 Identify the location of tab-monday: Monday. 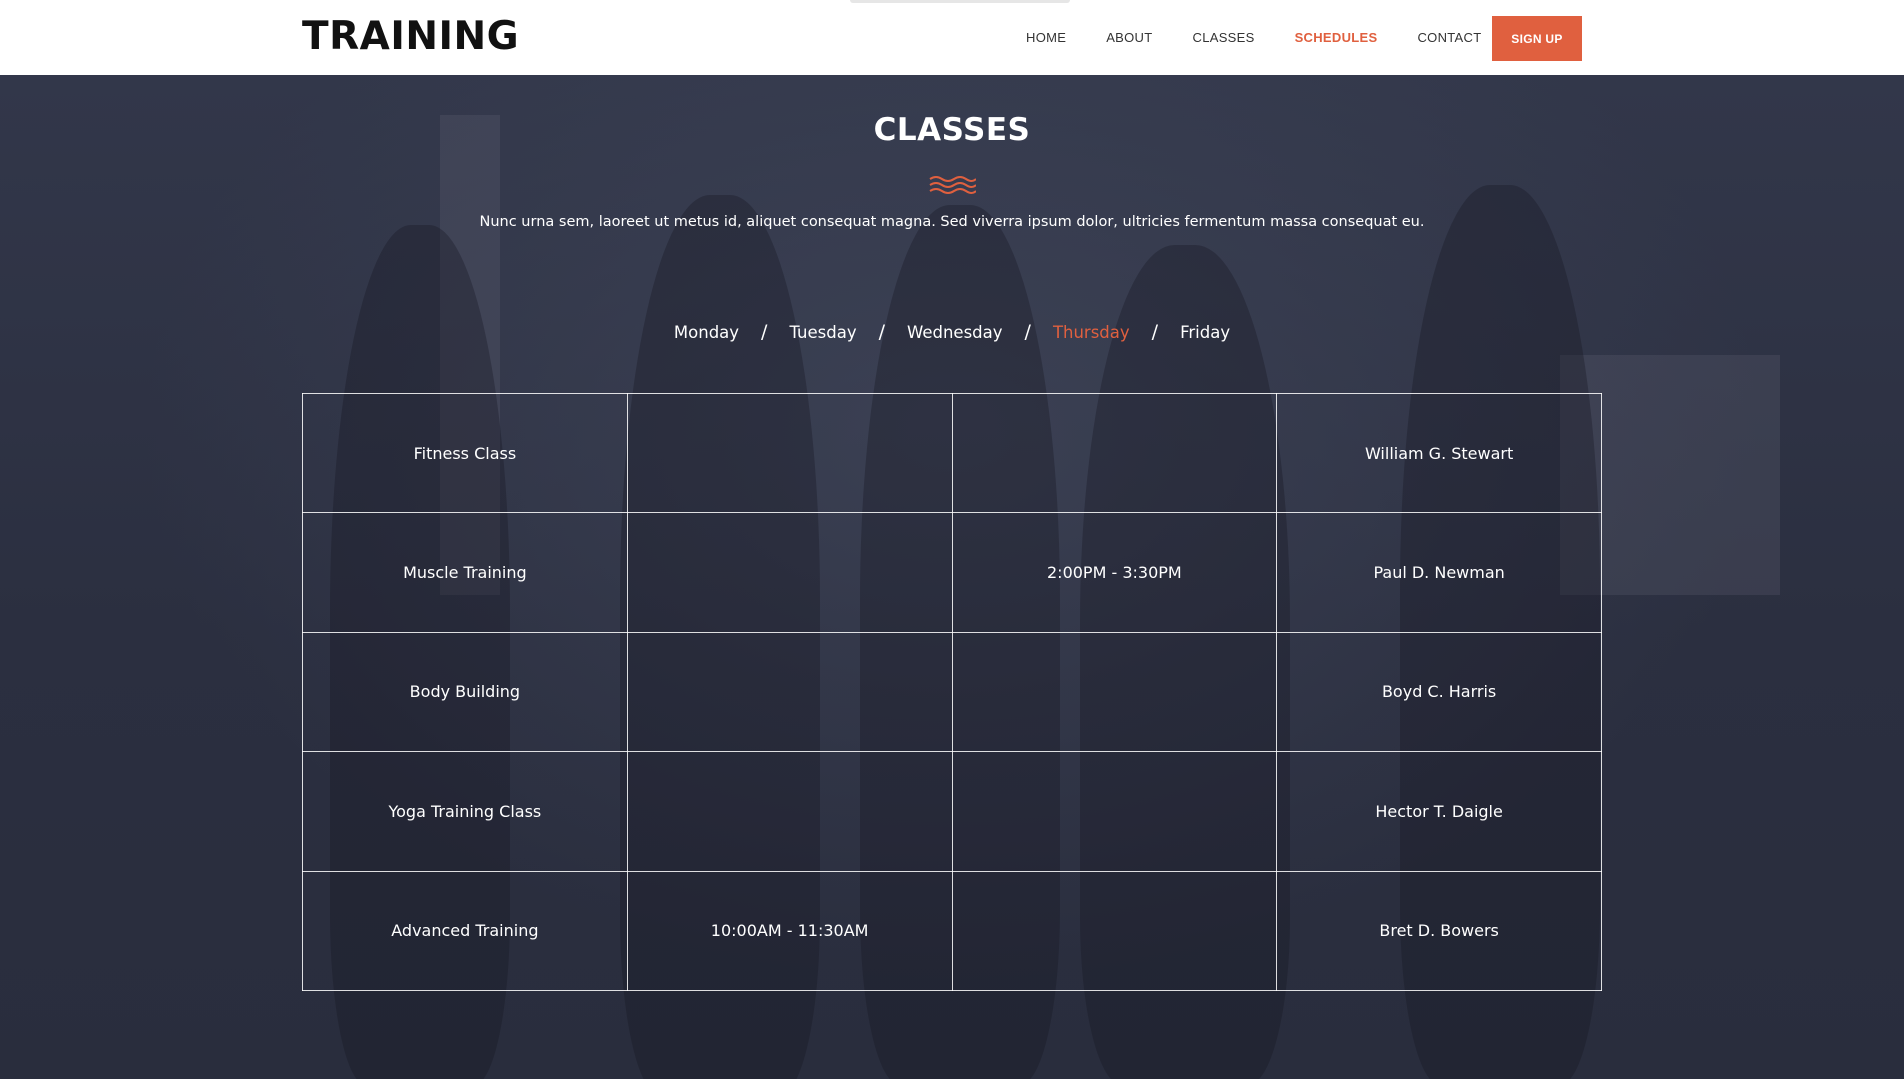
(706, 332).